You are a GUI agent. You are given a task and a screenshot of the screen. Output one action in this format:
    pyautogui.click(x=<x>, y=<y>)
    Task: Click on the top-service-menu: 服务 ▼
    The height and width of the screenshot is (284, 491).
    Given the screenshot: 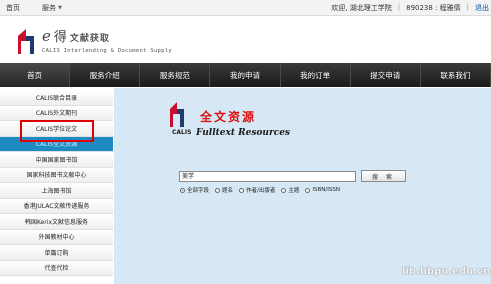 What is the action you would take?
    pyautogui.click(x=52, y=8)
    